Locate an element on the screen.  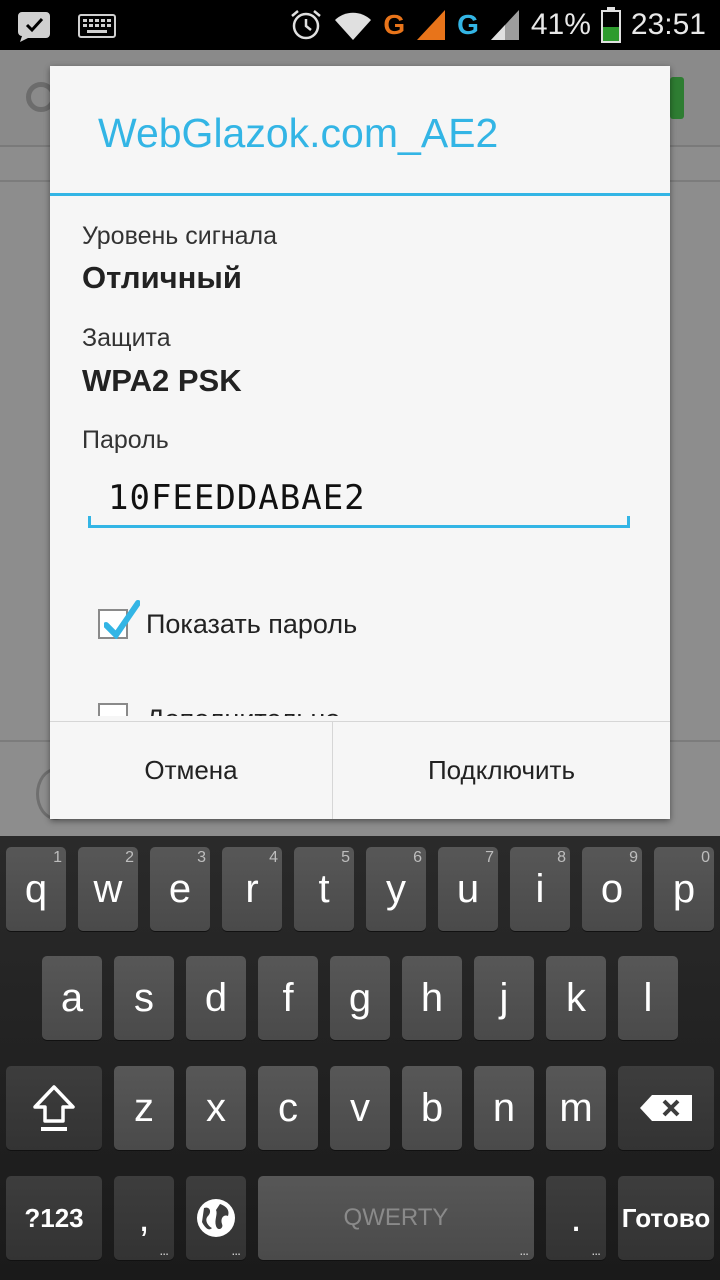
key-label: q is located at coordinates (36, 888).